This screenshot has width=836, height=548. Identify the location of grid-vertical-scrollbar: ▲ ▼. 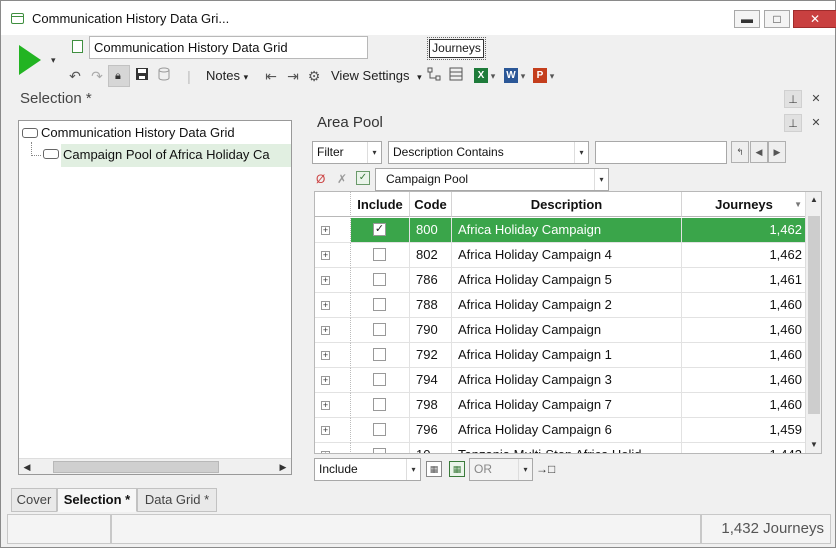
(813, 322).